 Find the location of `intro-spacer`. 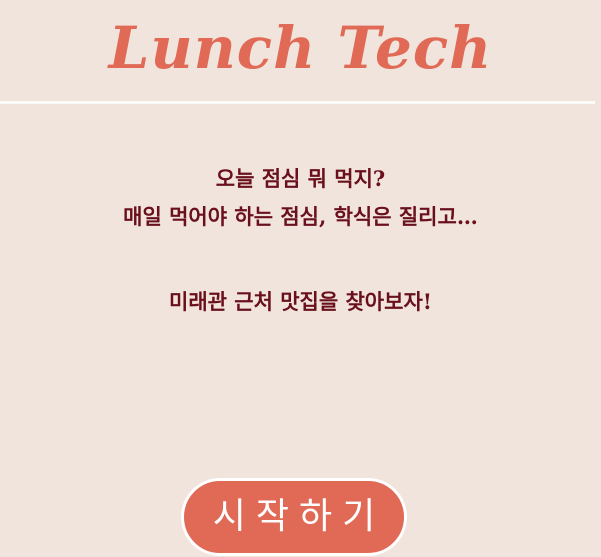

intro-spacer is located at coordinates (300, 259).